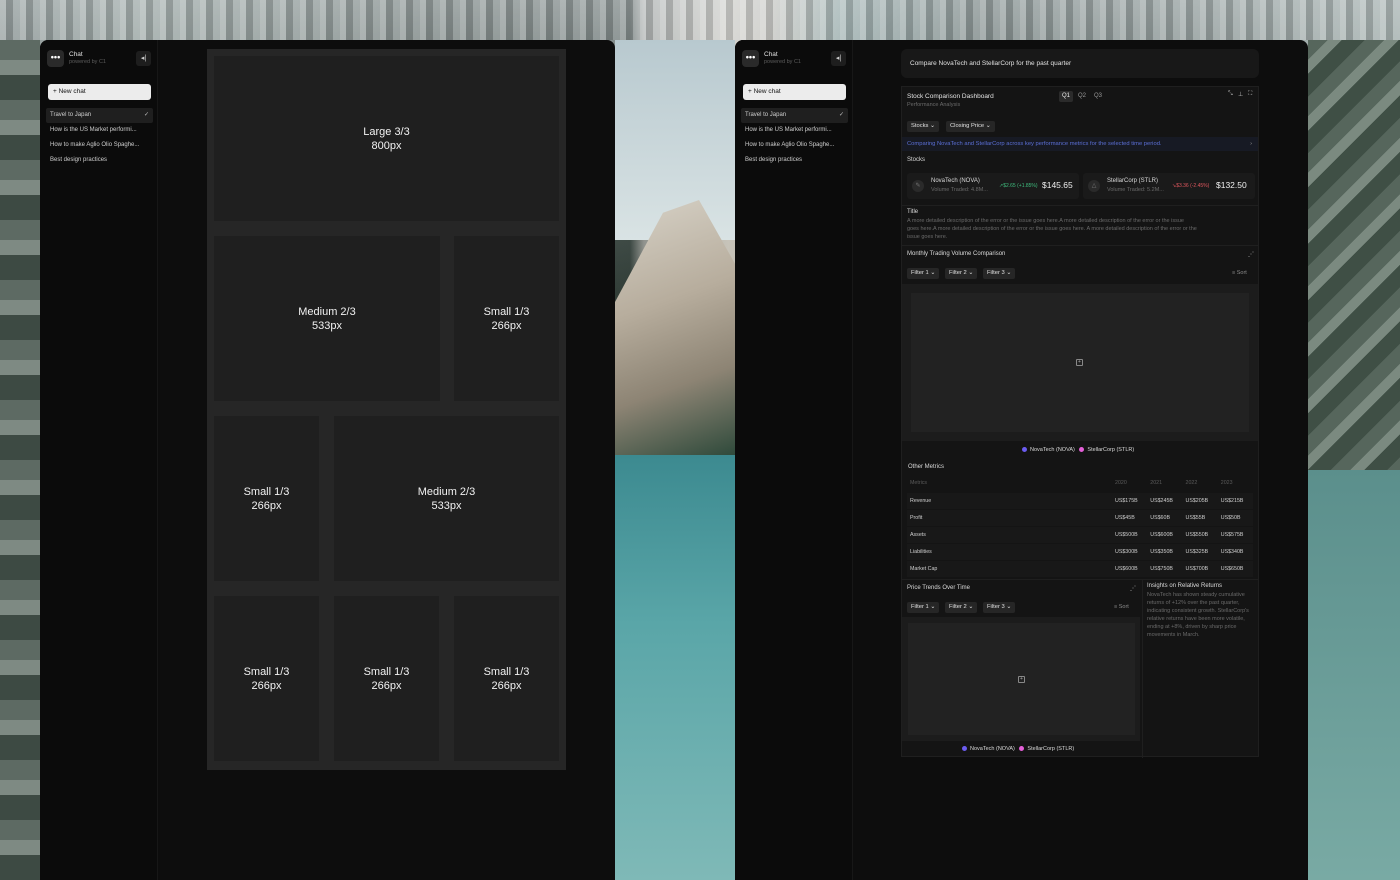 The image size is (1400, 880). Describe the element at coordinates (939, 588) in the screenshot. I see `price-chart-title: Price Trends Over Time` at that location.